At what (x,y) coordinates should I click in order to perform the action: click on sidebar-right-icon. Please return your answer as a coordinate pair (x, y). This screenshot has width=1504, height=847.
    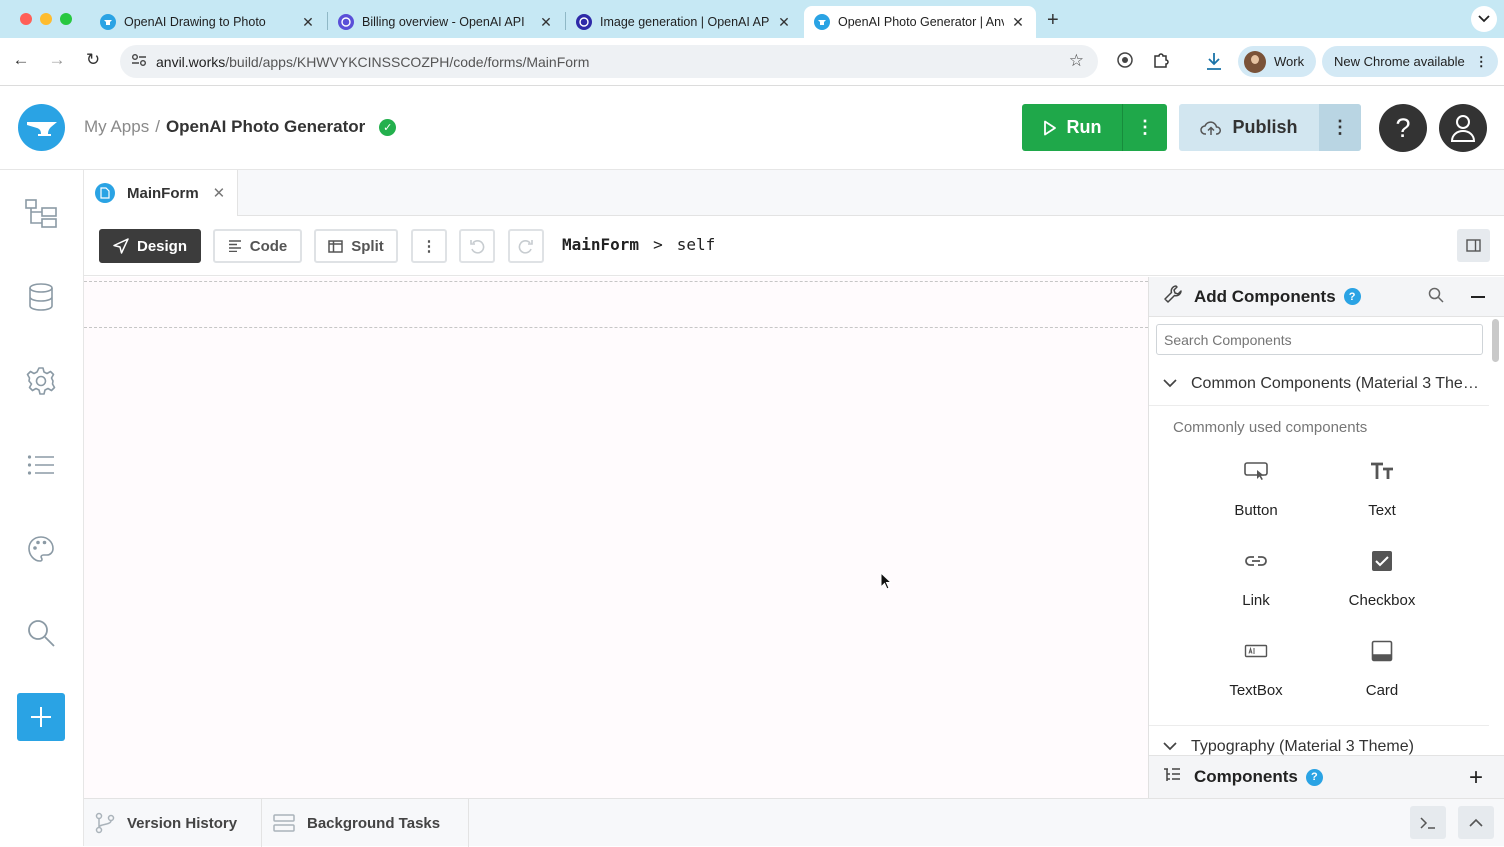
    Looking at the image, I should click on (1473, 245).